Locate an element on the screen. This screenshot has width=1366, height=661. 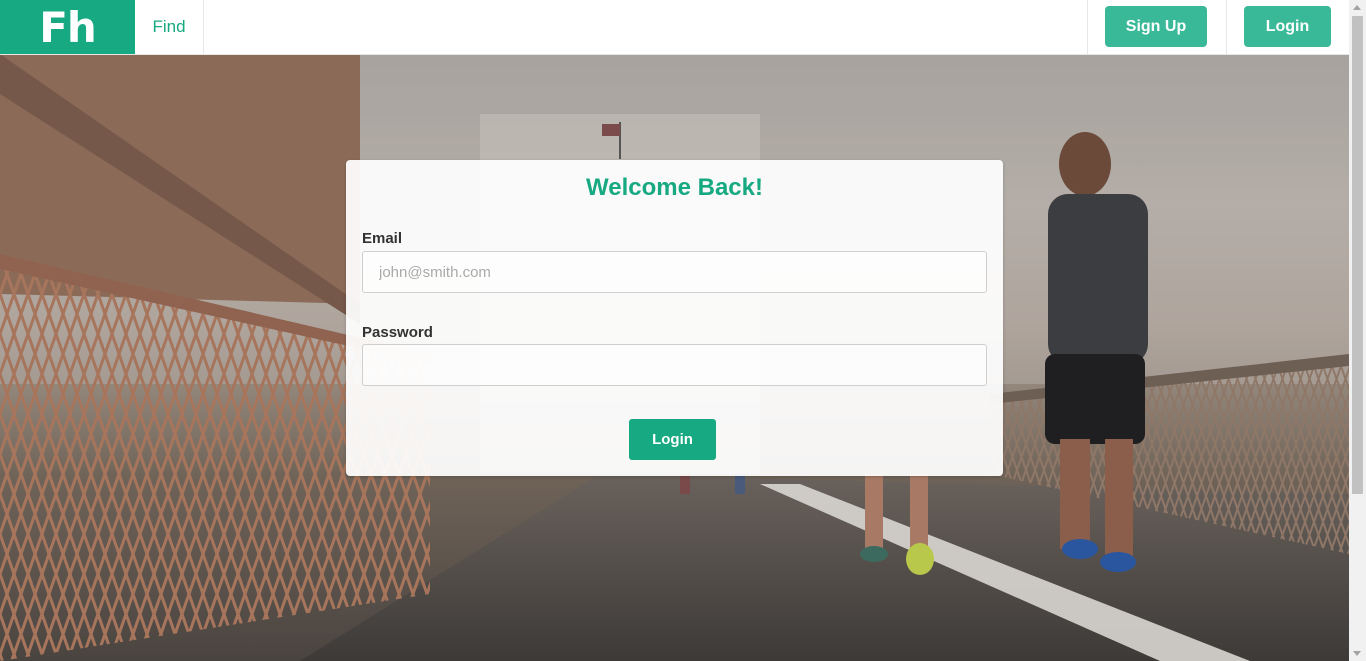
email-label: Email is located at coordinates (382, 238).